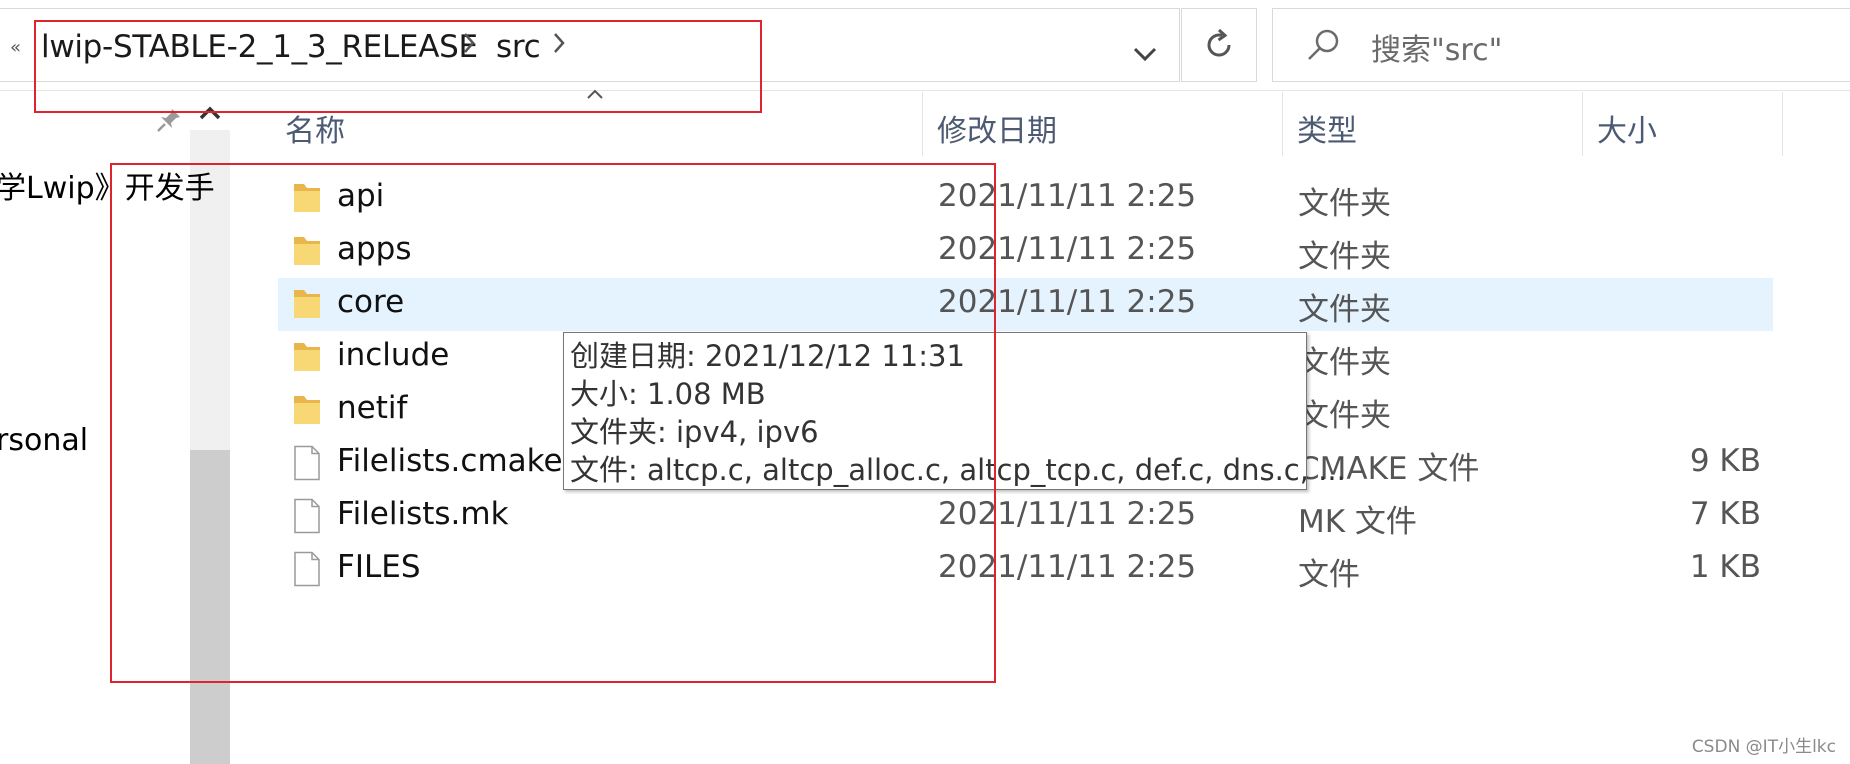  I want to click on file-type: MK 文件, so click(1357, 522).